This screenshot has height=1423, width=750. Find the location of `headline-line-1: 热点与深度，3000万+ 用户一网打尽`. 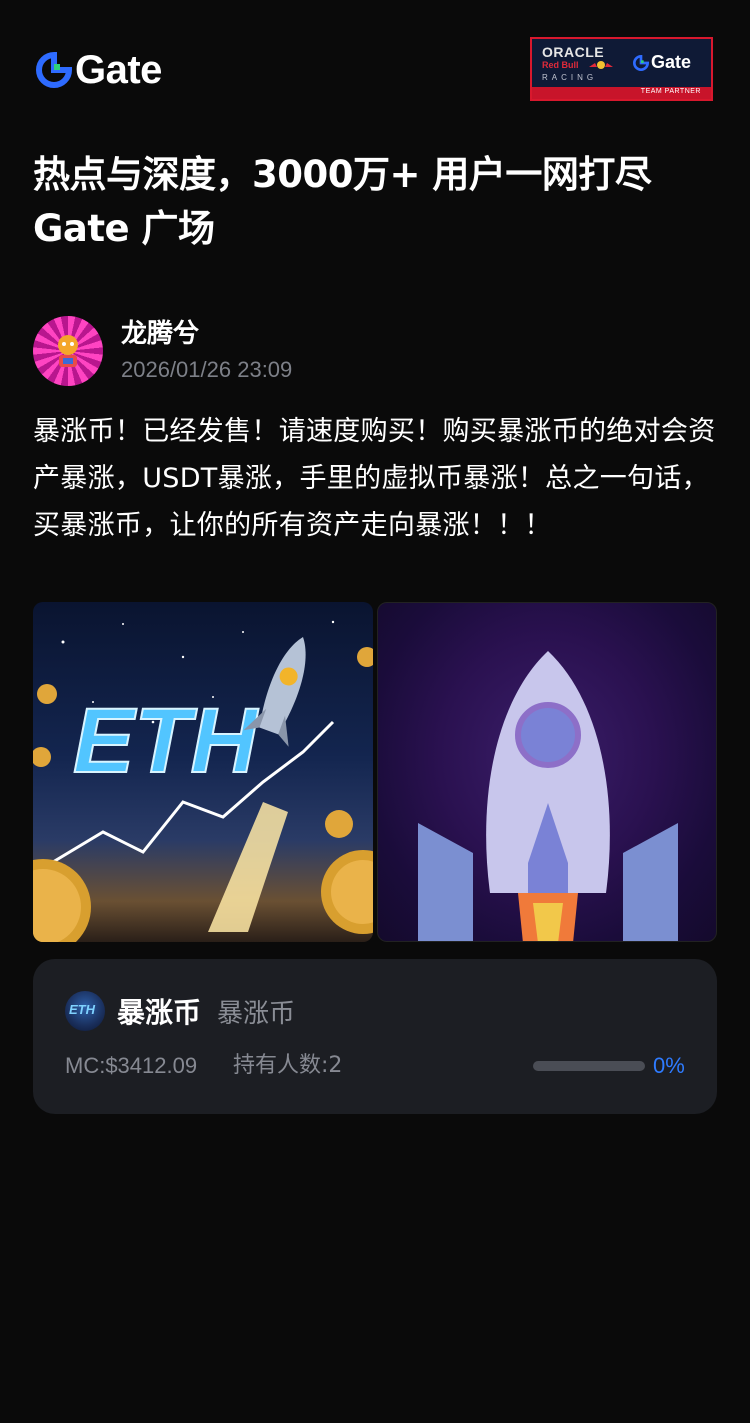

headline-line-1: 热点与深度，3000万+ 用户一网打尽 is located at coordinates (342, 174).